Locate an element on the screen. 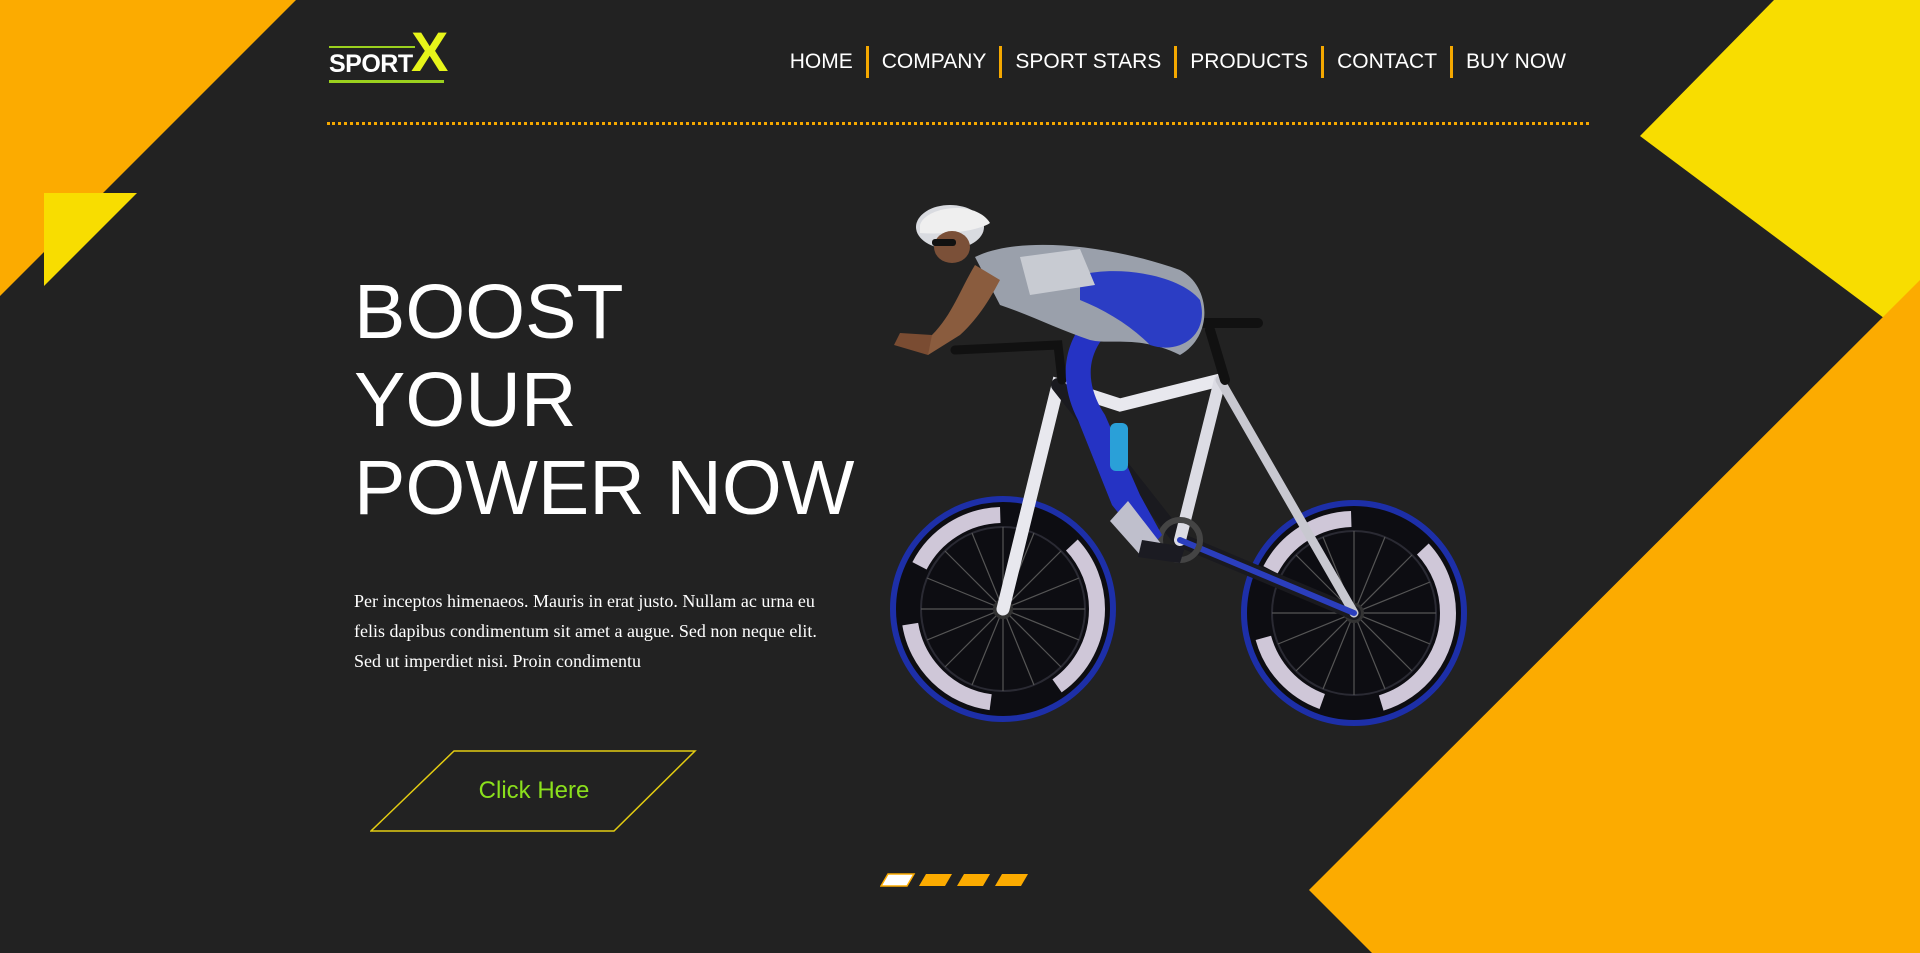 This screenshot has width=1920, height=953. nav-contact: CONTACT is located at coordinates (1387, 62).